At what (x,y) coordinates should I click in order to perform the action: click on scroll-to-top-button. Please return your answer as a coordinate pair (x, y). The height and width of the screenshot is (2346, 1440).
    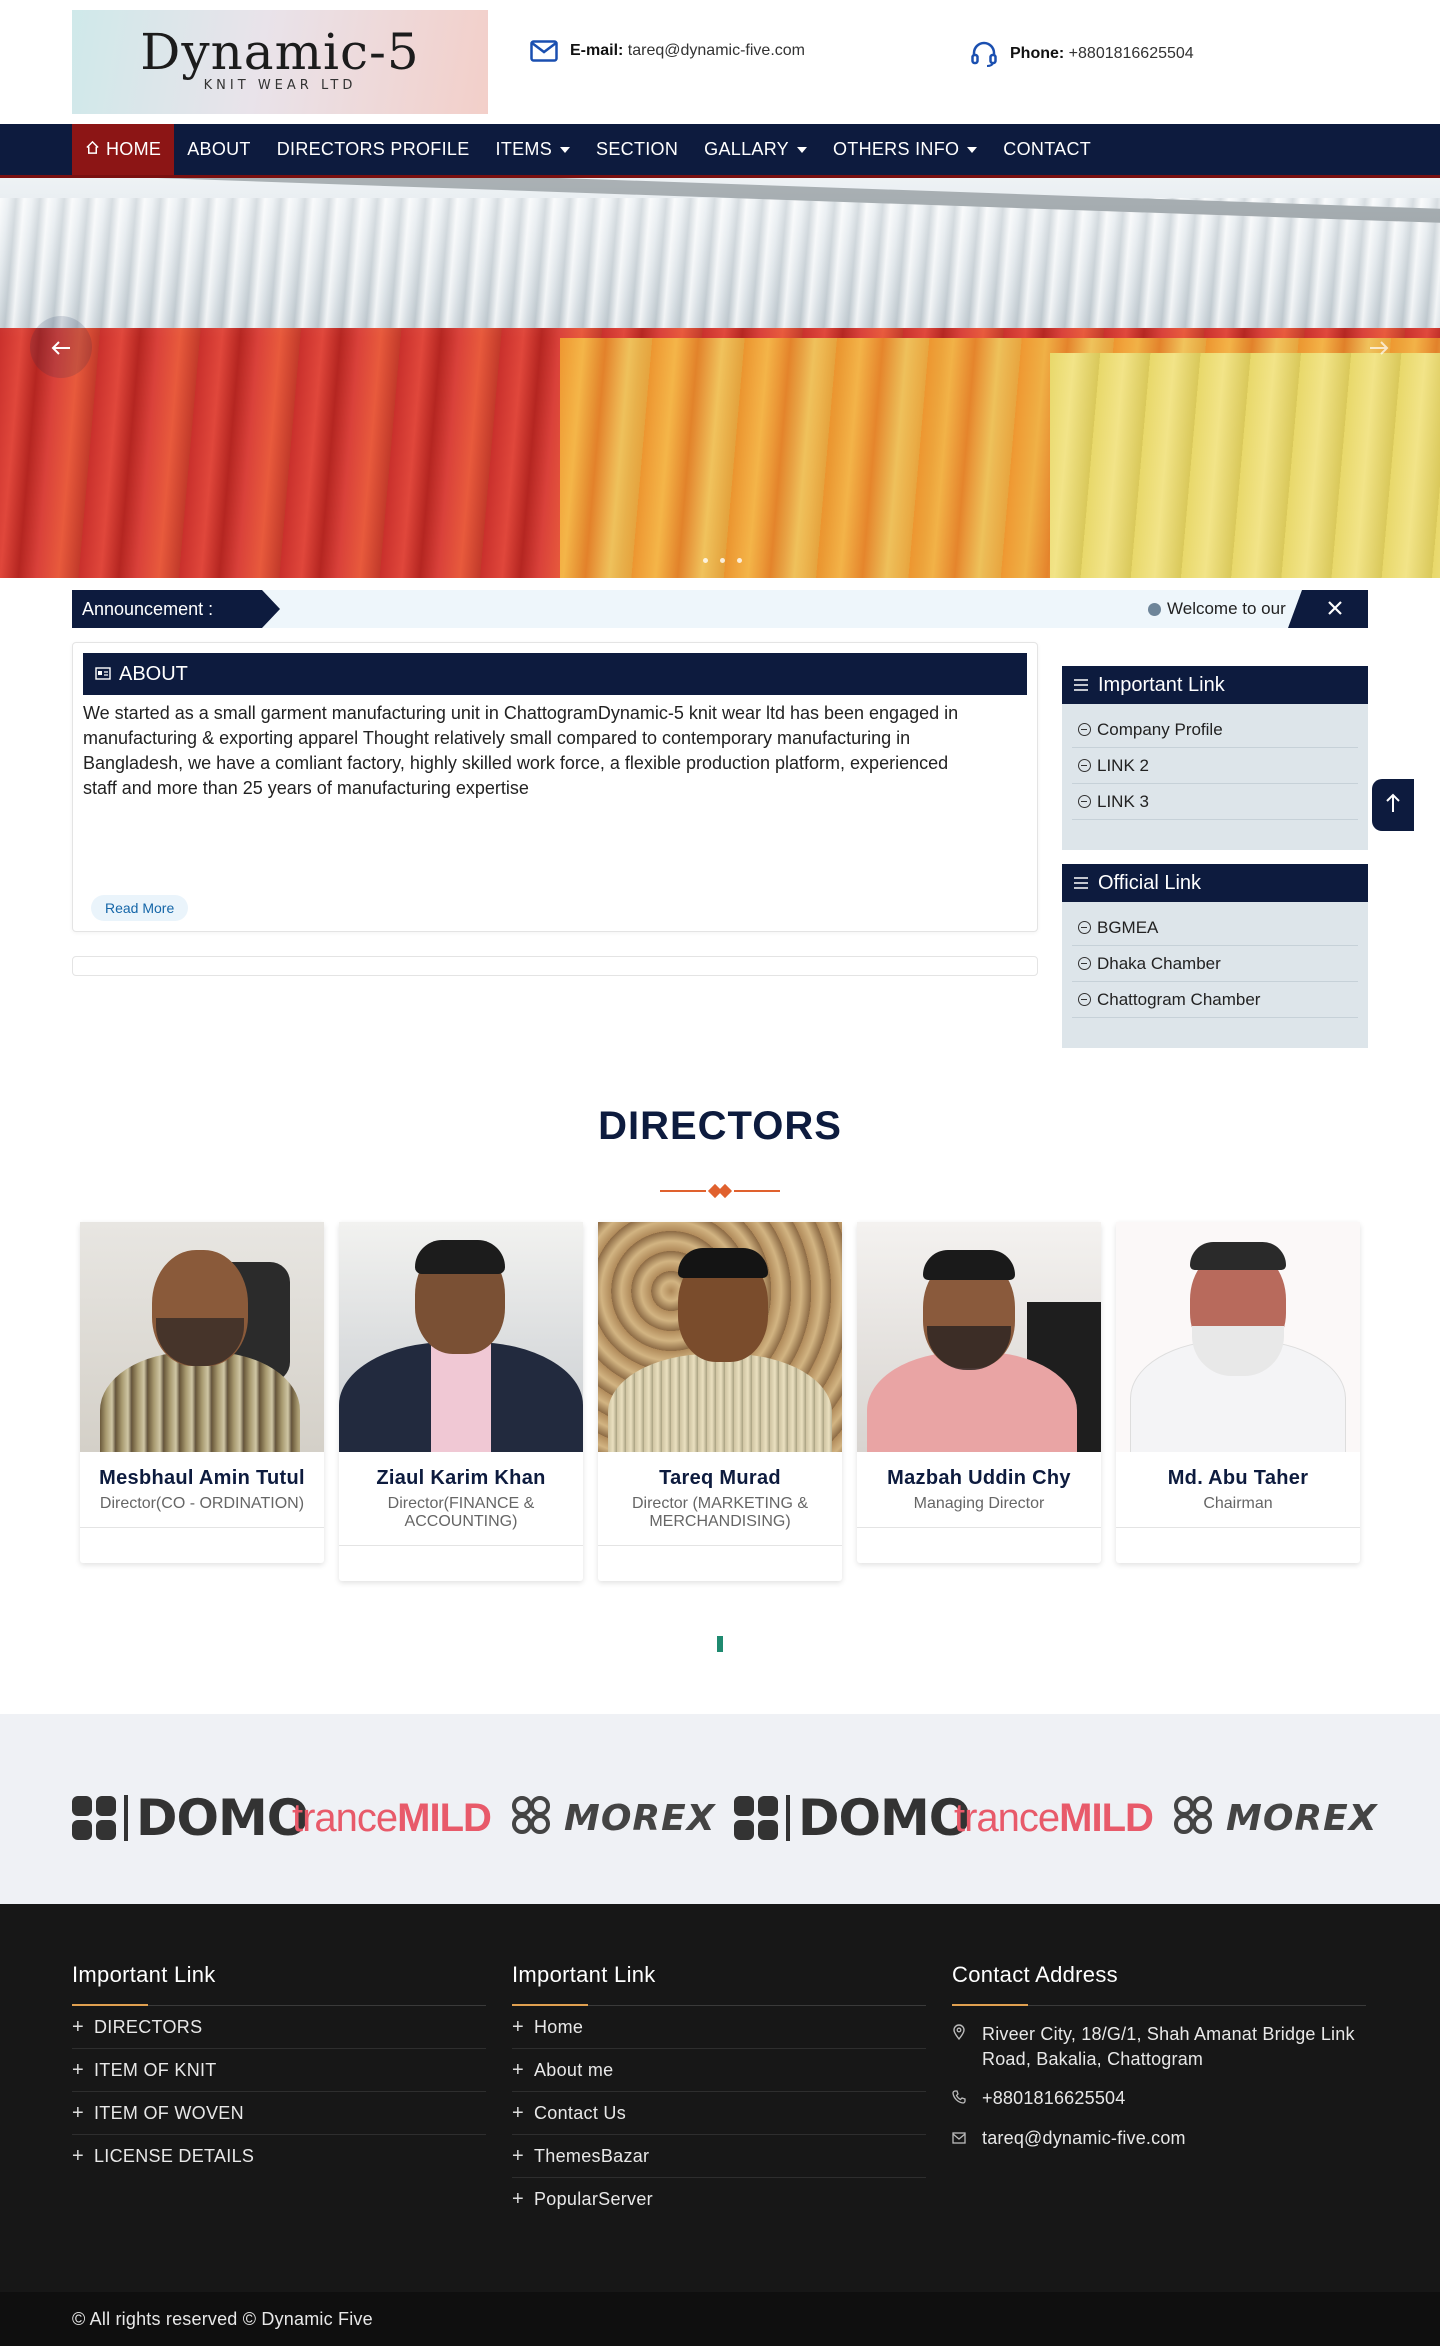
    Looking at the image, I should click on (1393, 805).